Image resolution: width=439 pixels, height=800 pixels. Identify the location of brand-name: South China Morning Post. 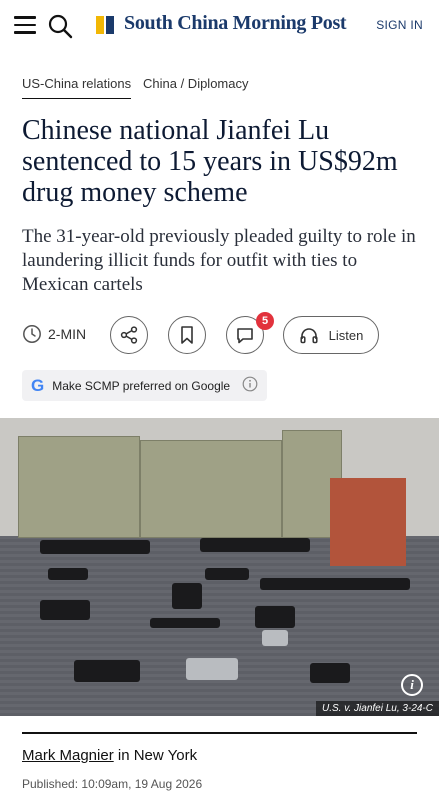
(235, 23).